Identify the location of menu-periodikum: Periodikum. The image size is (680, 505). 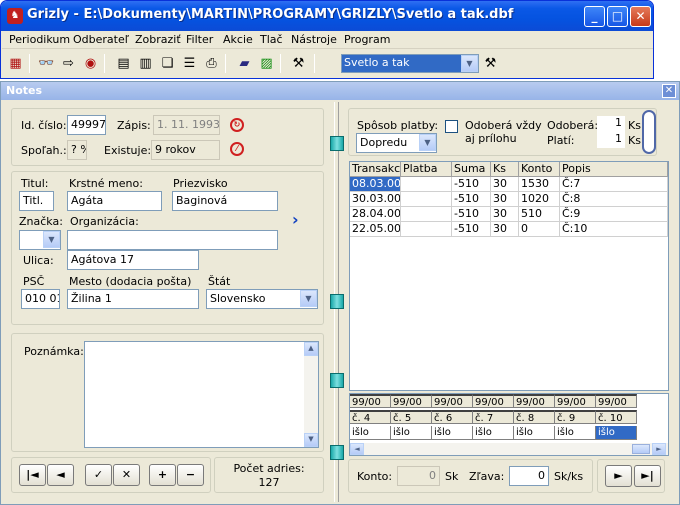
(39, 39).